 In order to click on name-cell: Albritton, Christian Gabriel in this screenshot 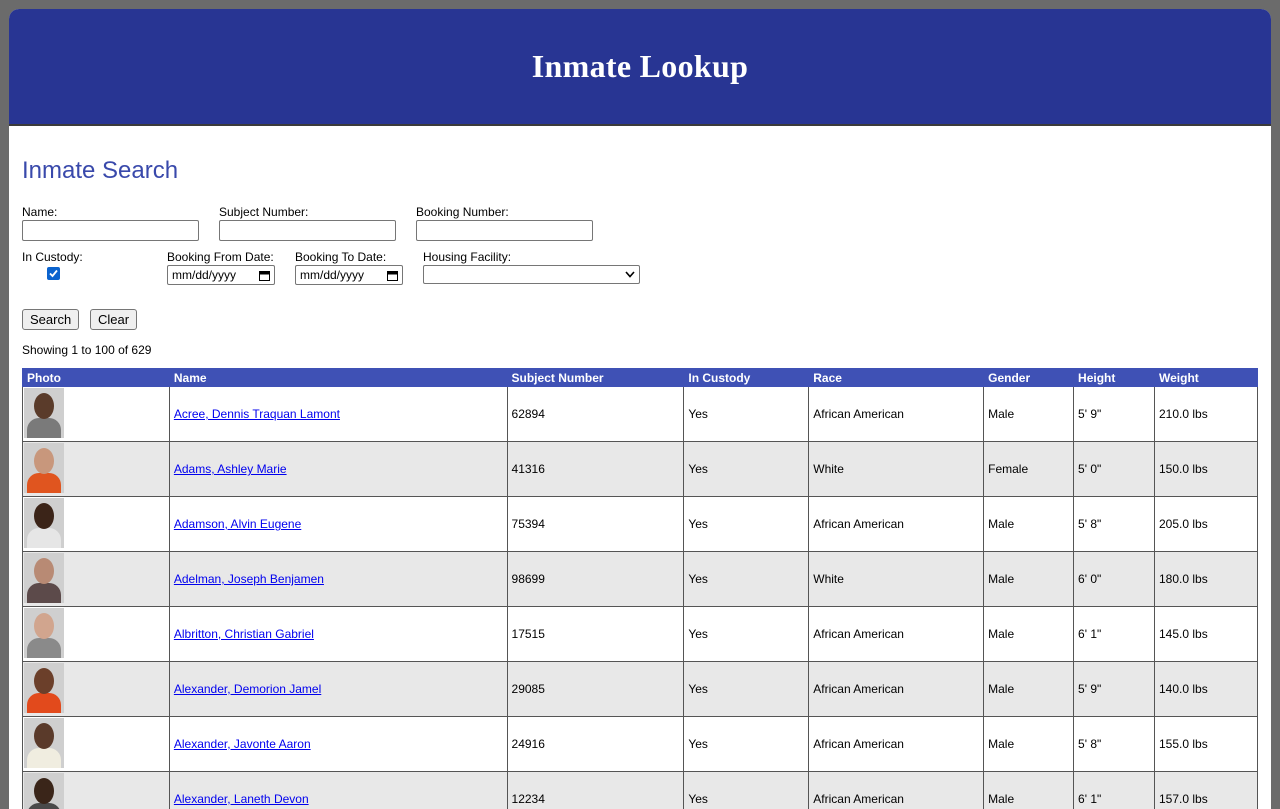, I will do `click(338, 634)`.